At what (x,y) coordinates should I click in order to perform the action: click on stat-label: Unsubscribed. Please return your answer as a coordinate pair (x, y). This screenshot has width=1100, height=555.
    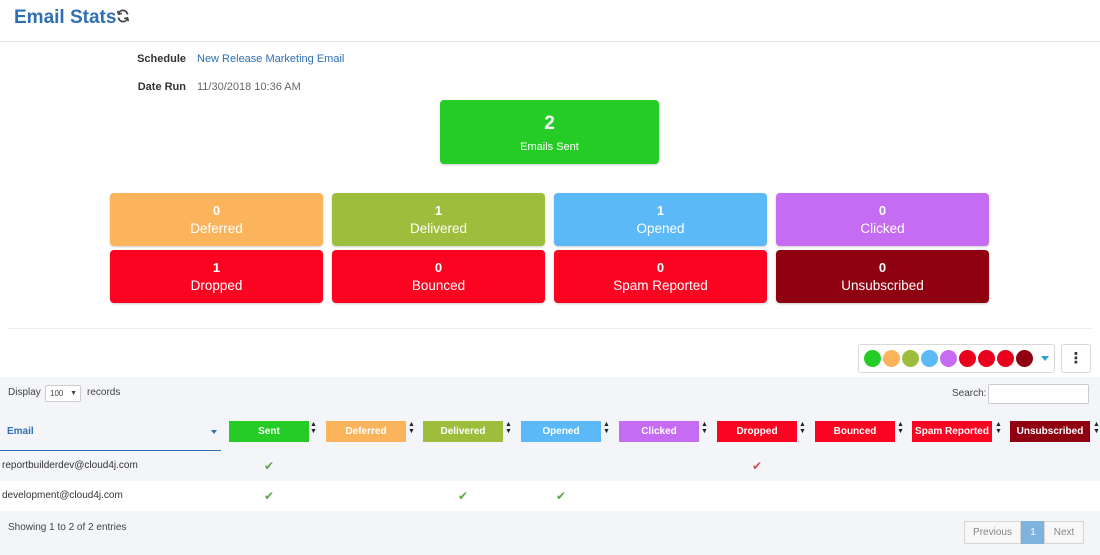
    Looking at the image, I should click on (882, 285).